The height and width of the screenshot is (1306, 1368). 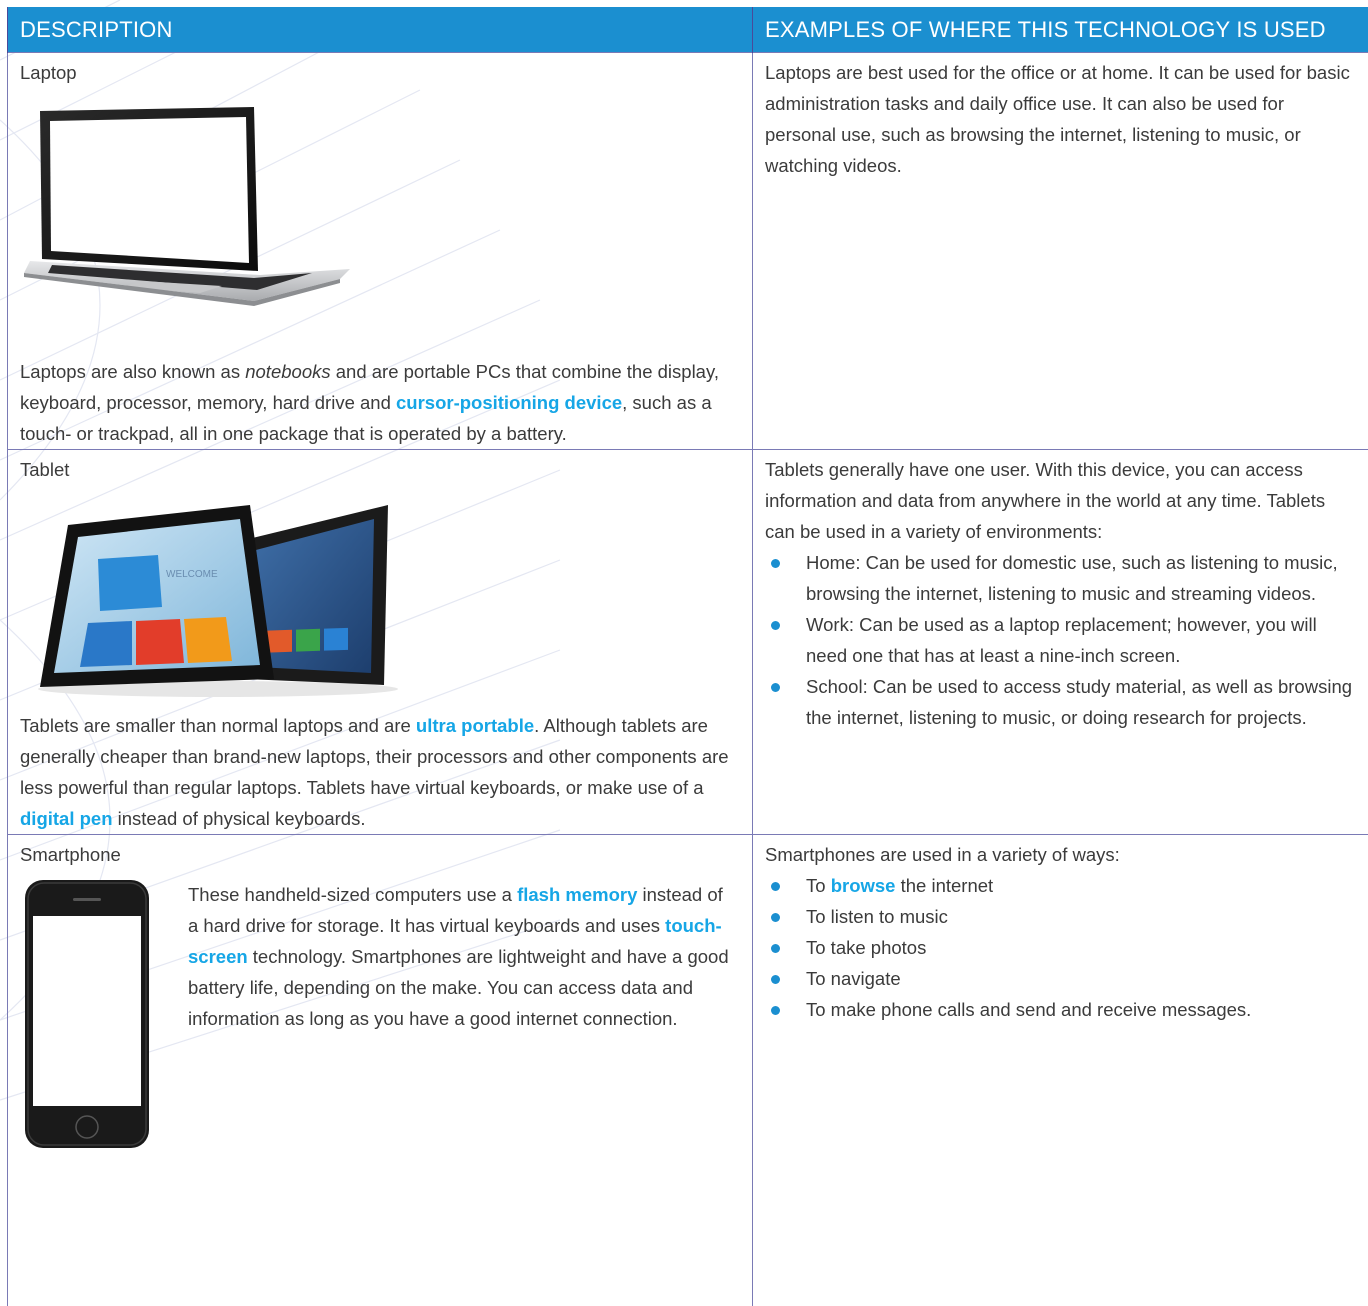 What do you see at coordinates (376, 596) in the screenshot?
I see `tablet-image: WELCOME` at bounding box center [376, 596].